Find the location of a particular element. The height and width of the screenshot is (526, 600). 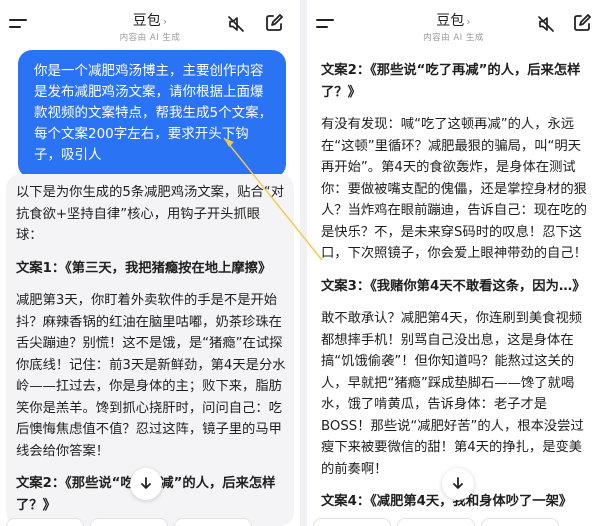

screen-divider is located at coordinates (303, 263).